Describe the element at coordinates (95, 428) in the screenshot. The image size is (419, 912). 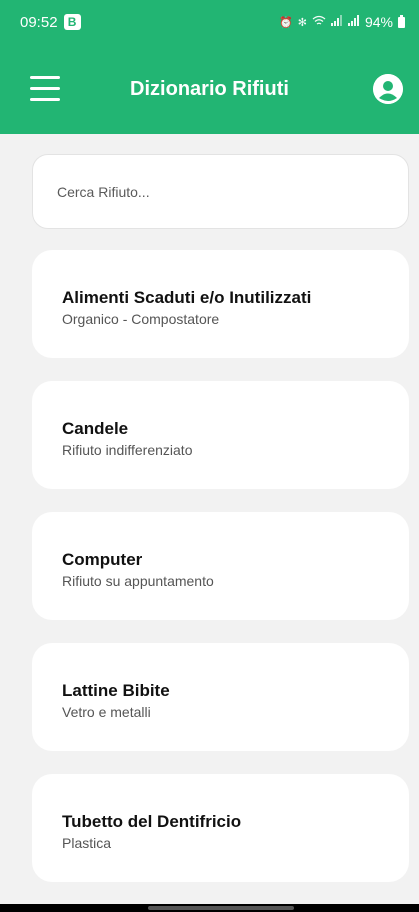
I see `item-title: Candele` at that location.